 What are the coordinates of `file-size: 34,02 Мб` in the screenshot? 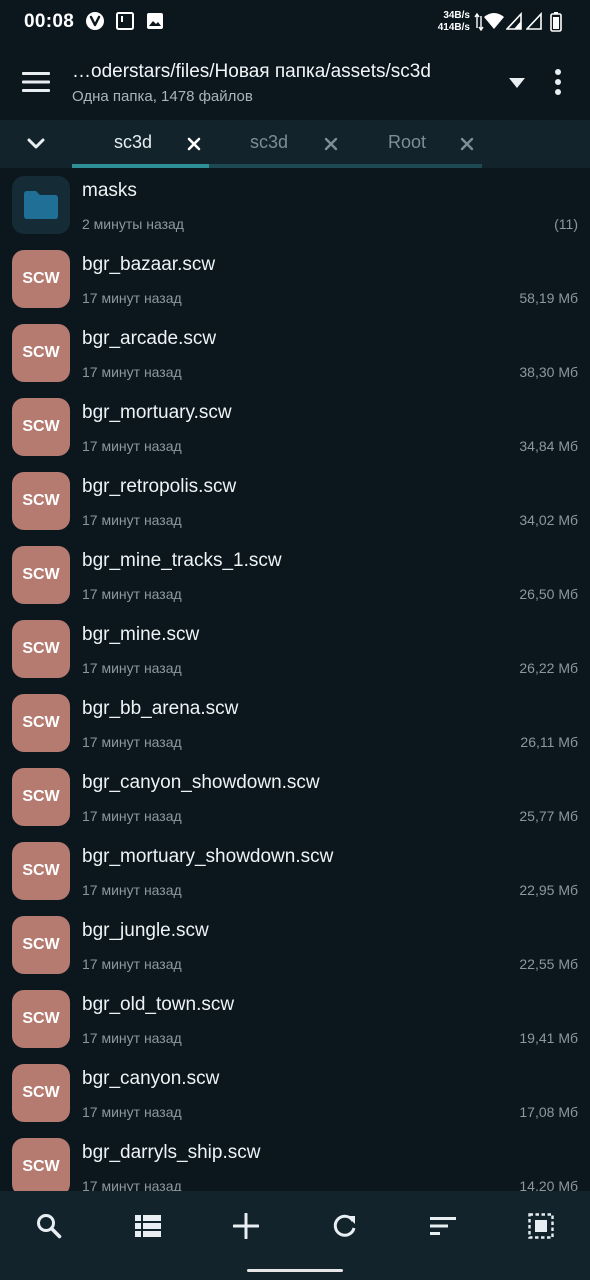 It's located at (548, 520).